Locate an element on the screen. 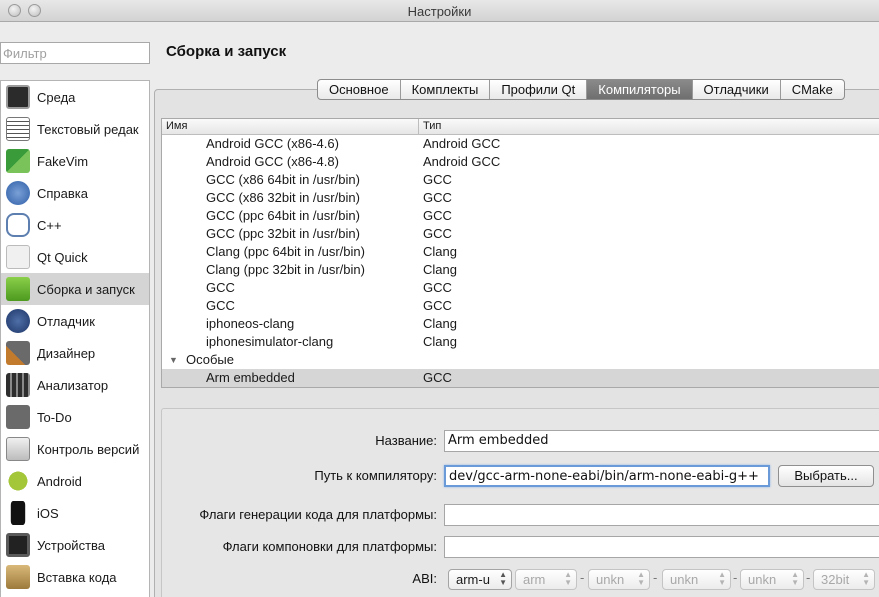 The image size is (879, 597). tree-header: Имя Тип is located at coordinates (520, 127).